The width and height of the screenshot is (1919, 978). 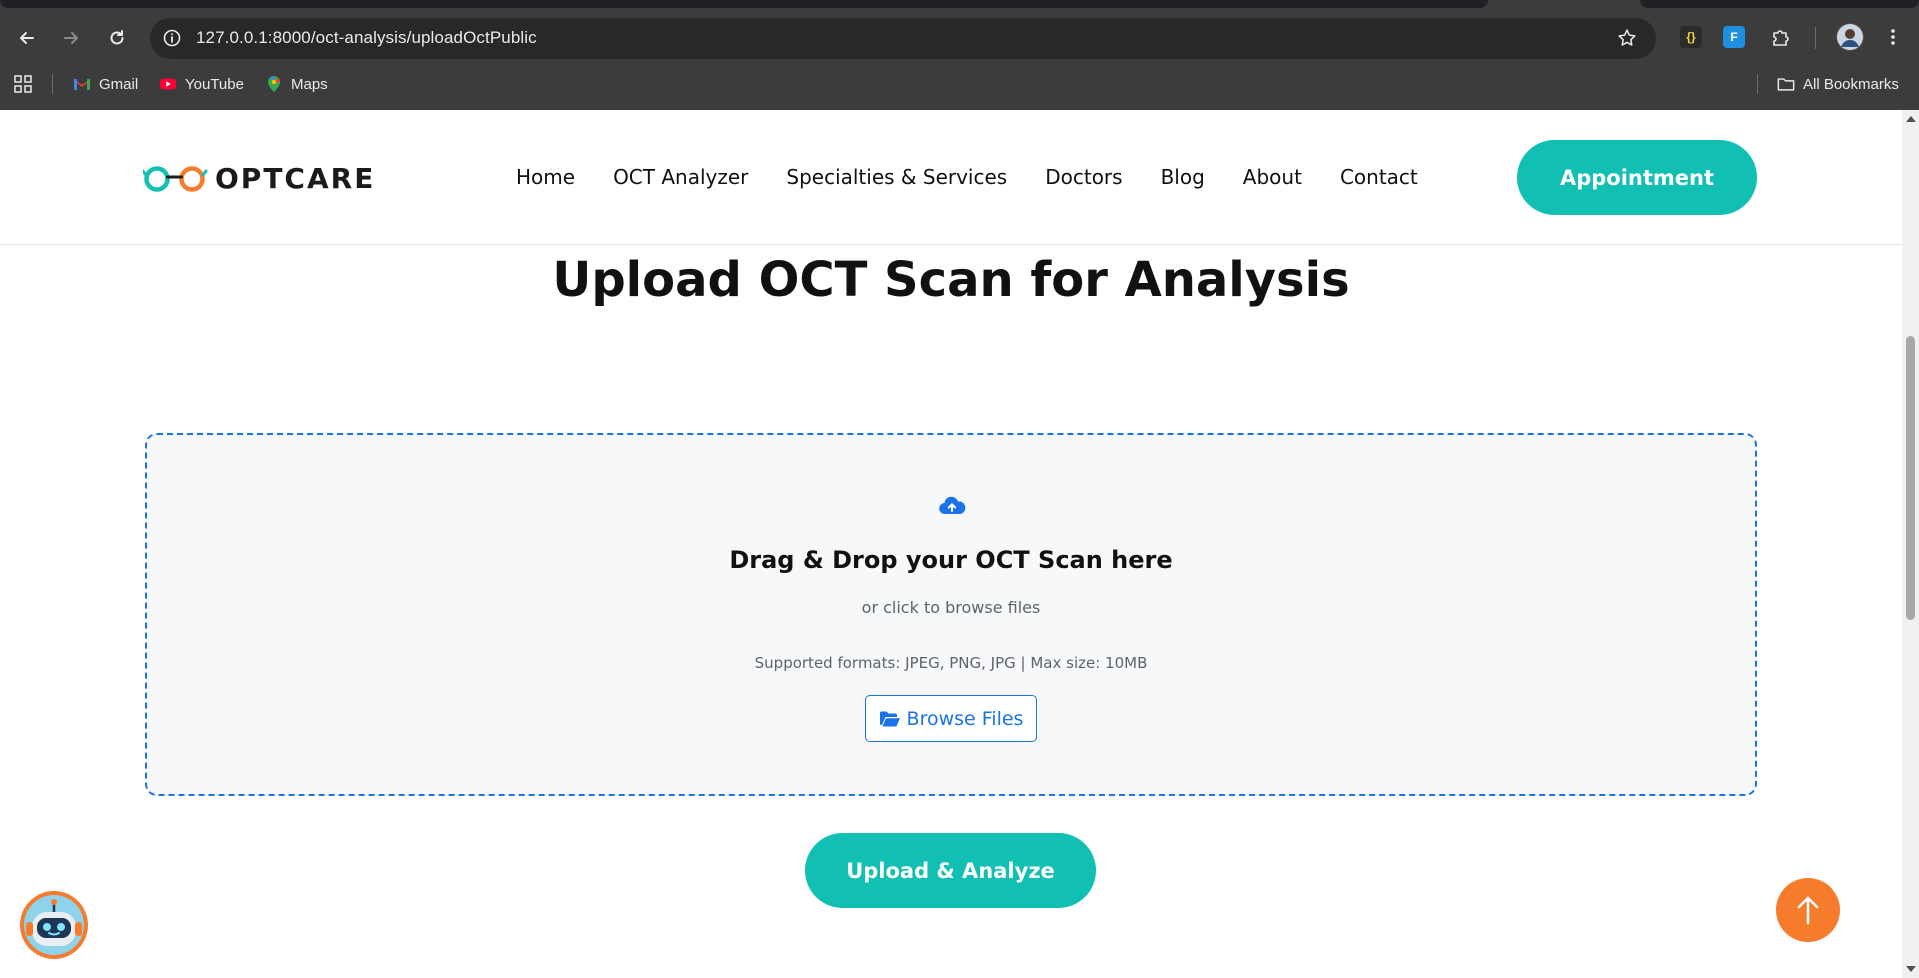 I want to click on toolbar-divider, so click(x=1815, y=38).